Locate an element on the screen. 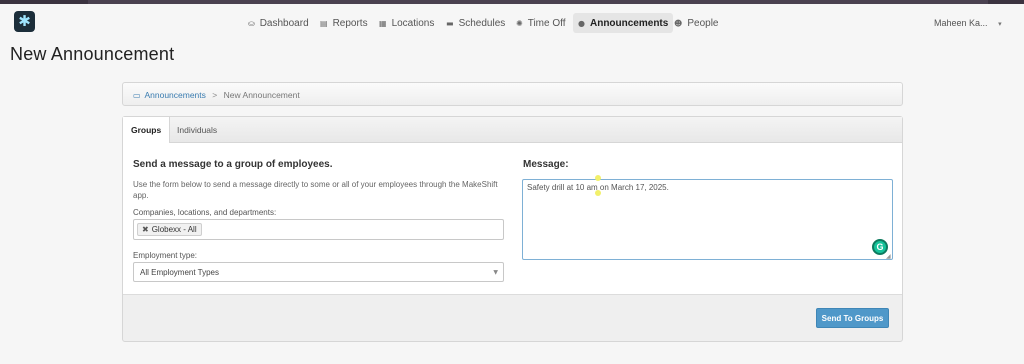  nav-item-people: ☻ People is located at coordinates (696, 23).